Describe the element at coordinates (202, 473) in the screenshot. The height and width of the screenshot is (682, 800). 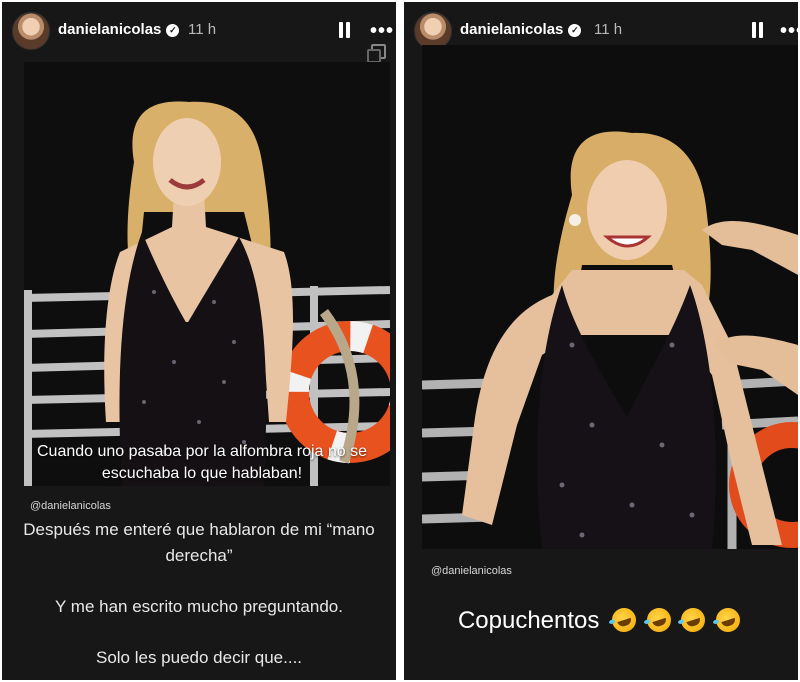
I see `caption-line: escuchaba lo que hablaban!` at that location.